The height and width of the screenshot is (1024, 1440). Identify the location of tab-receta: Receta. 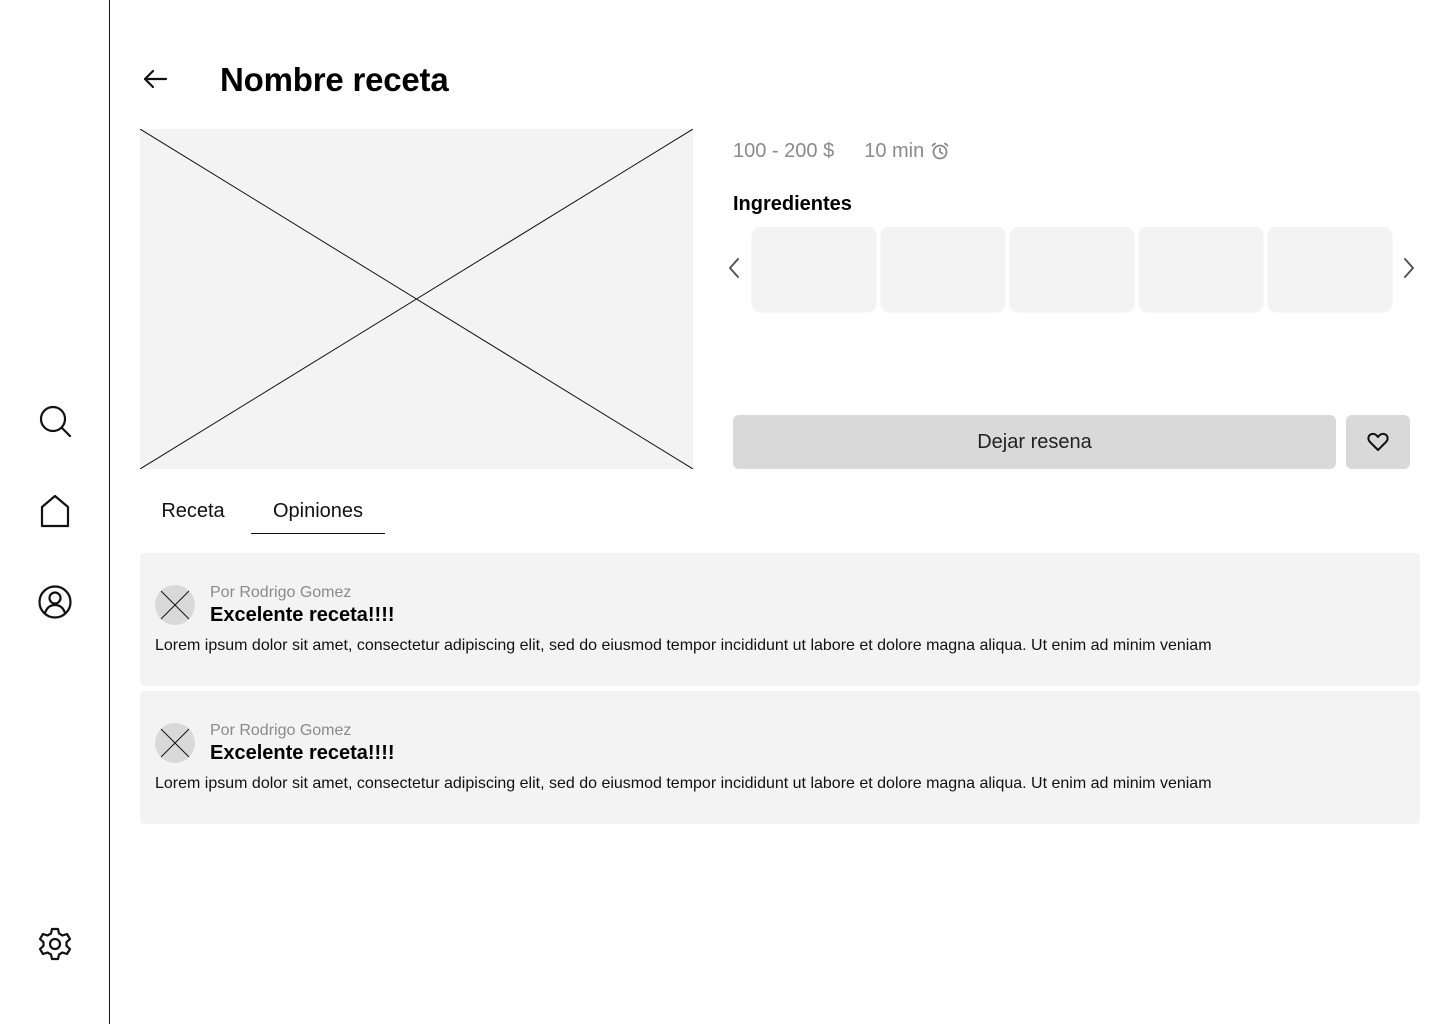
(193, 517).